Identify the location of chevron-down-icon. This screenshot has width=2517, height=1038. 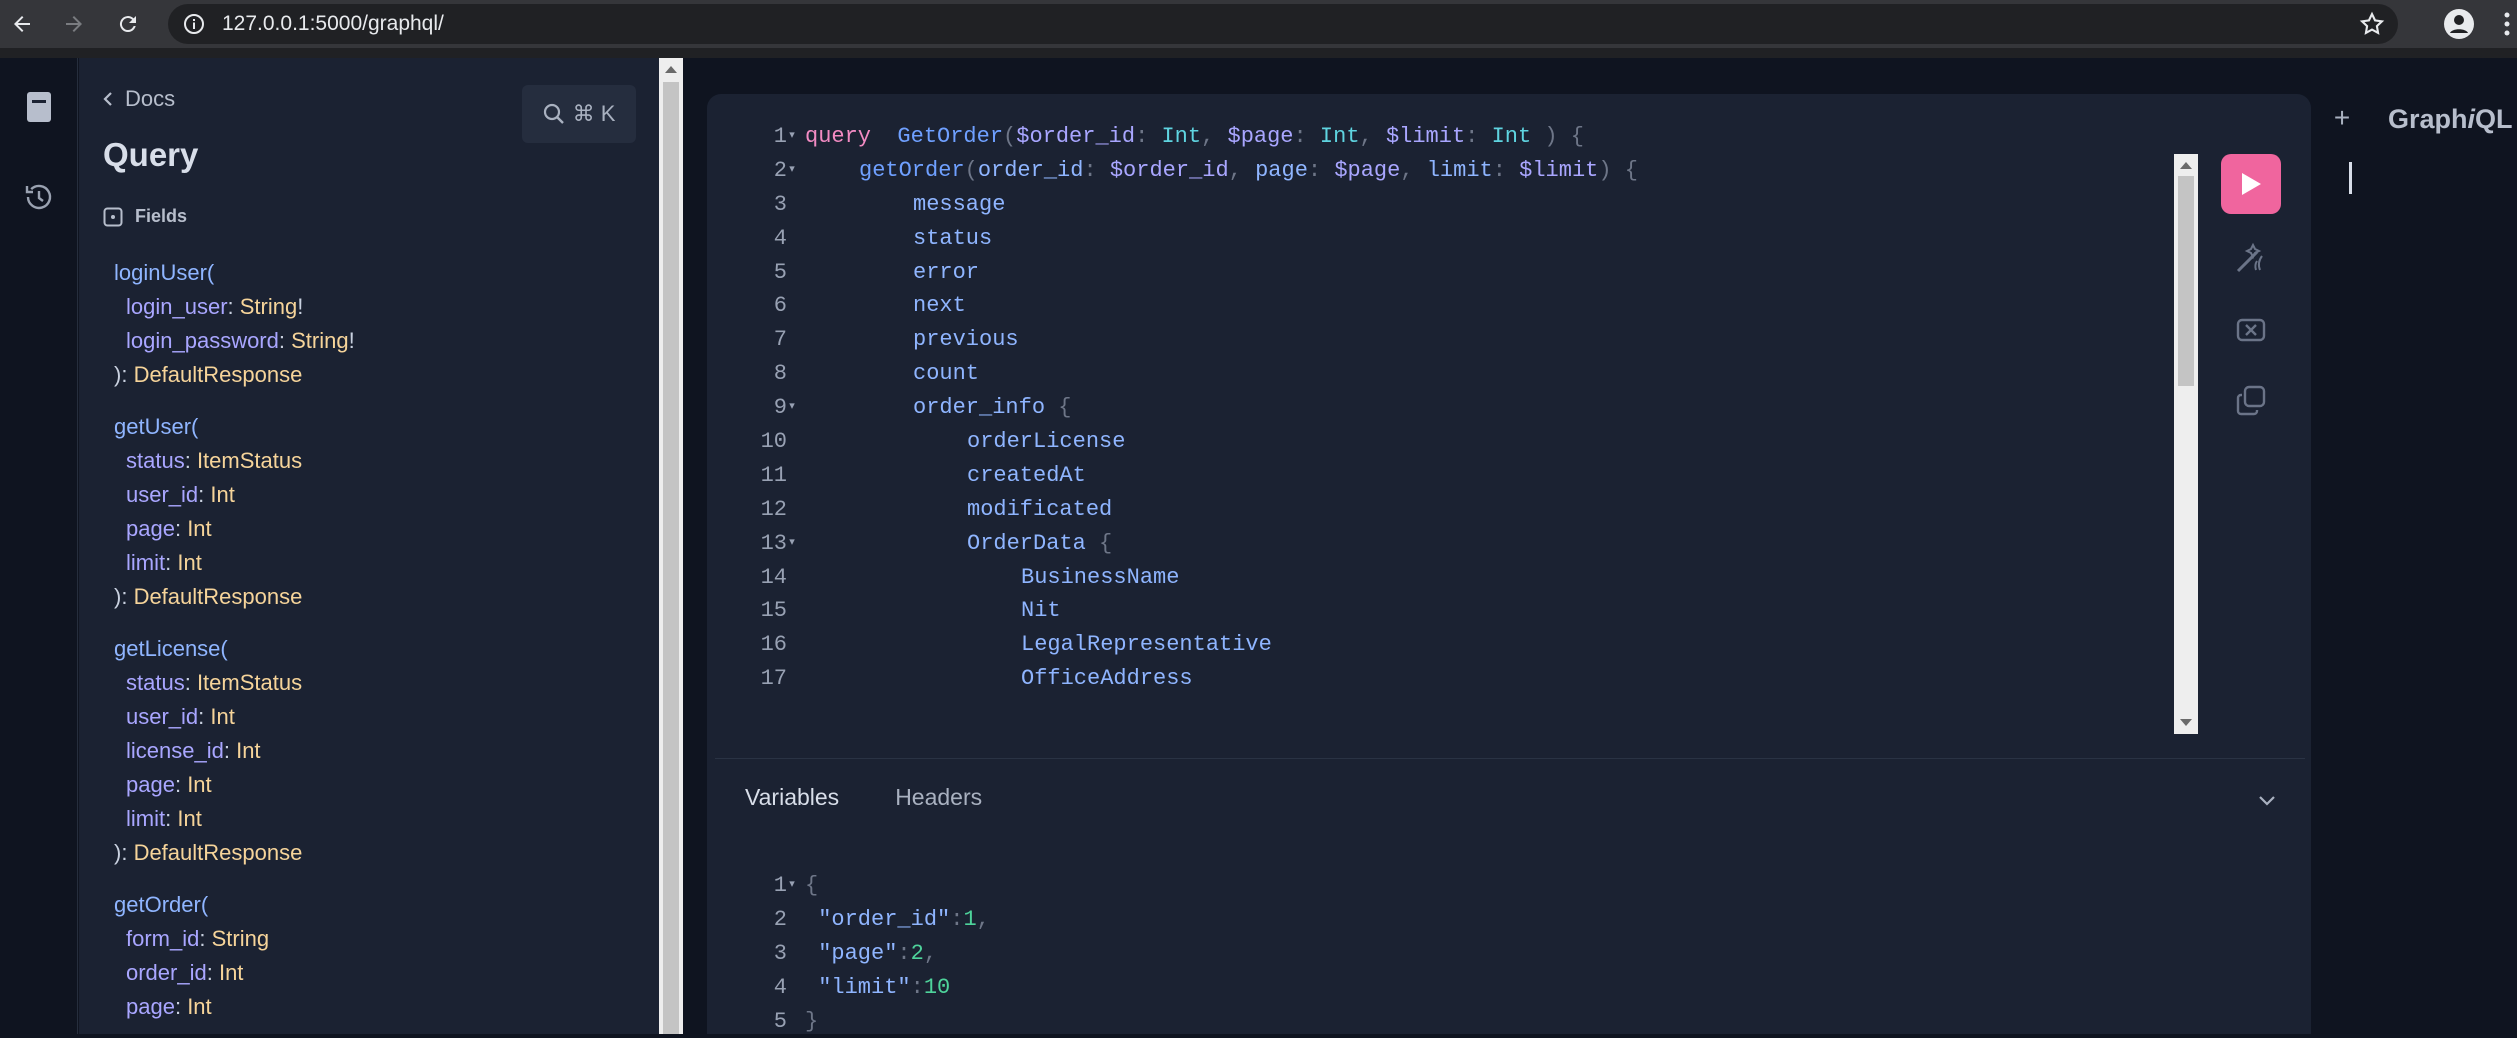
(2267, 800).